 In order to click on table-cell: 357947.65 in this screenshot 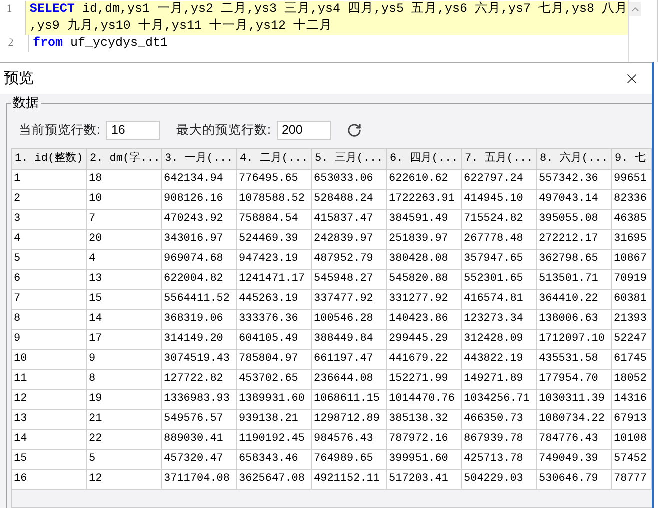, I will do `click(499, 260)`.